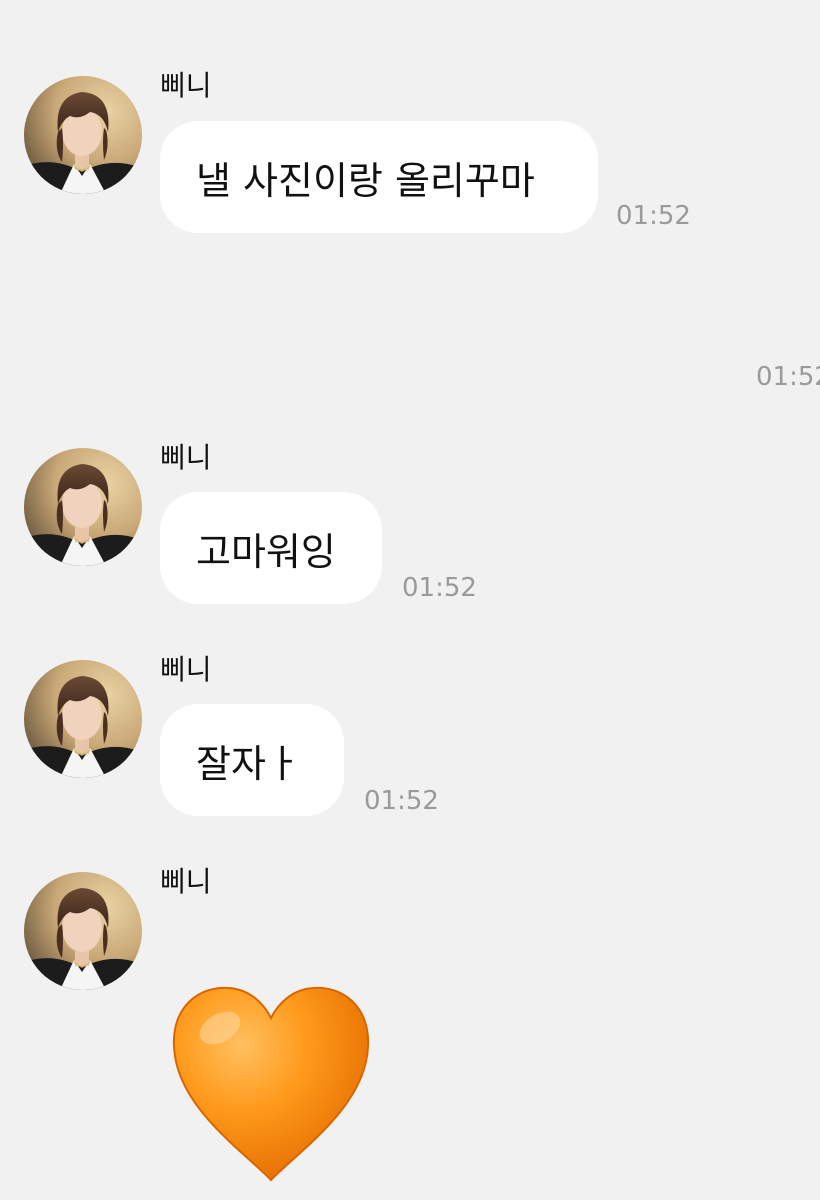 This screenshot has width=820, height=1200. I want to click on message-text: 잘자ㅏ, so click(248, 763).